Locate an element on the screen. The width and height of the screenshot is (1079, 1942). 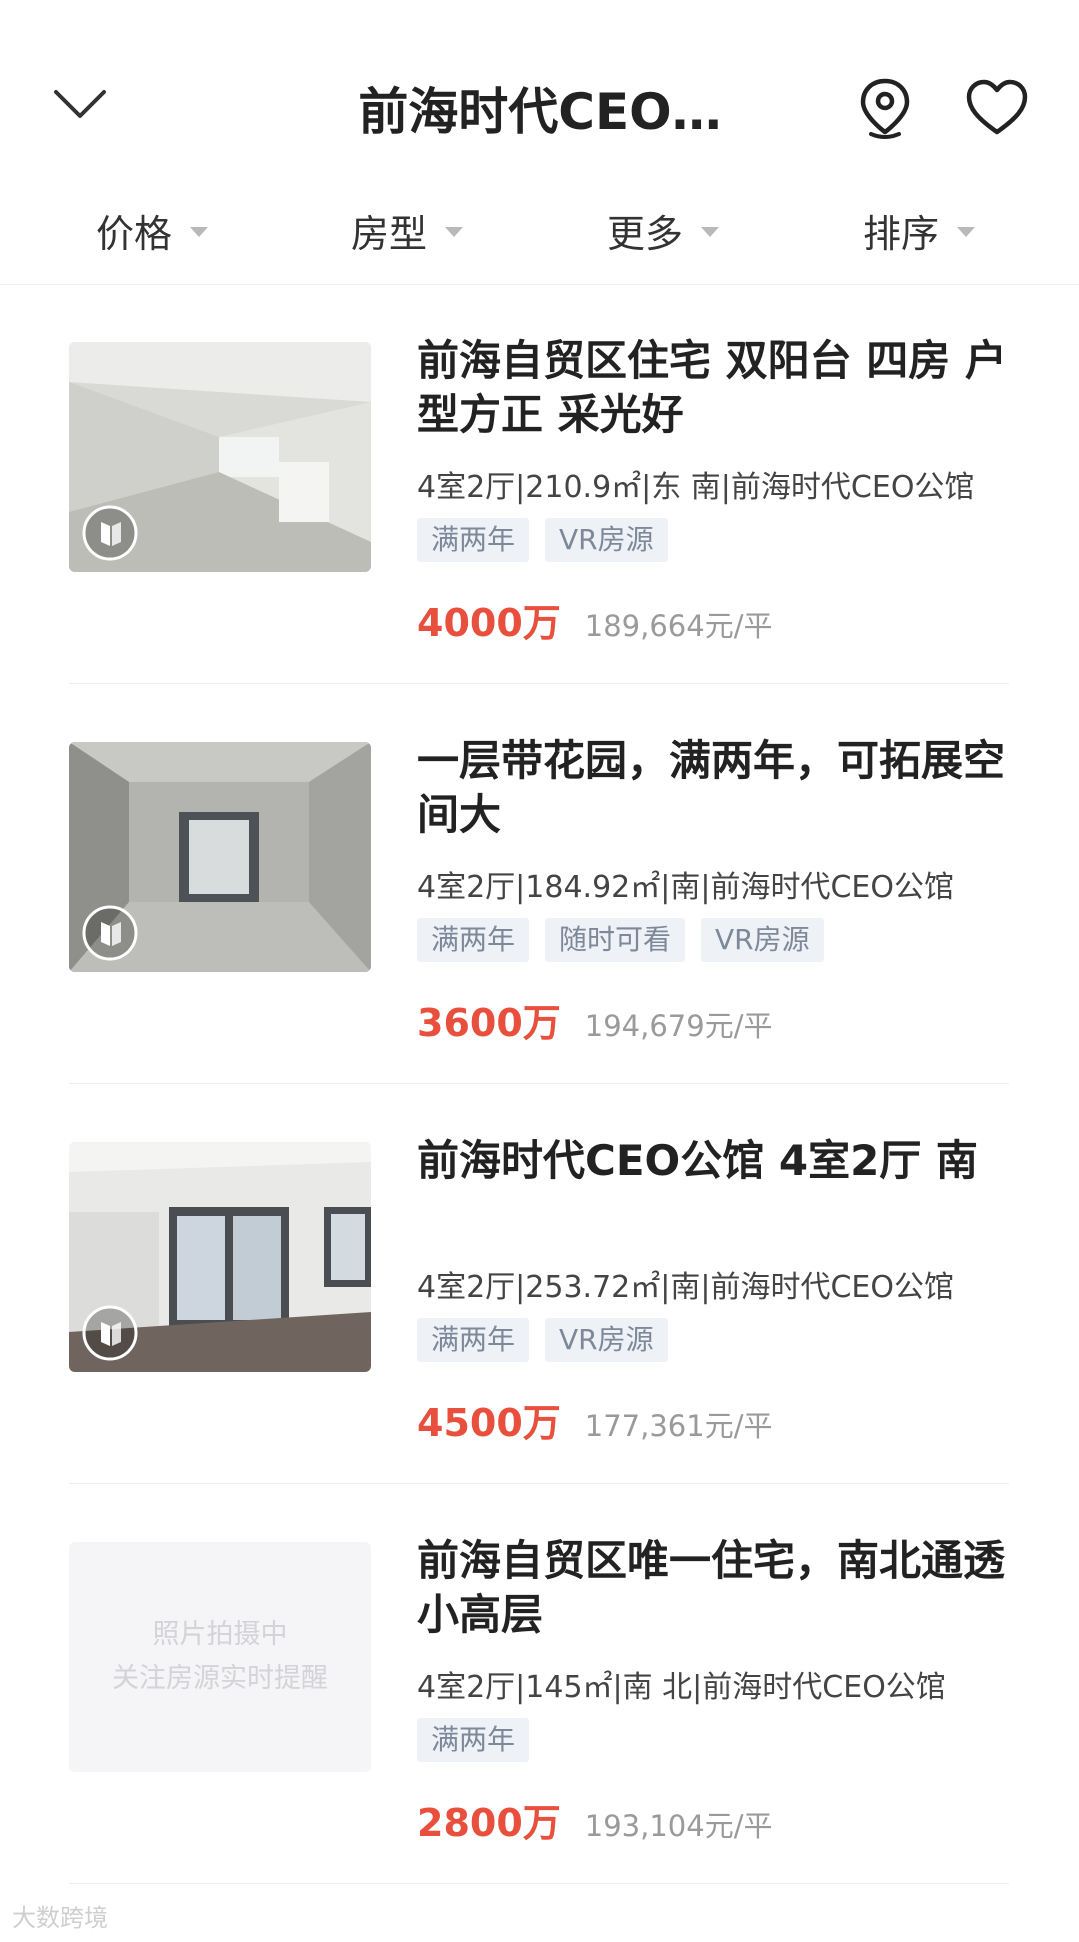
listing-info: 4室2厅|184.92㎡|南|前海时代CEO公馆 is located at coordinates (685, 887).